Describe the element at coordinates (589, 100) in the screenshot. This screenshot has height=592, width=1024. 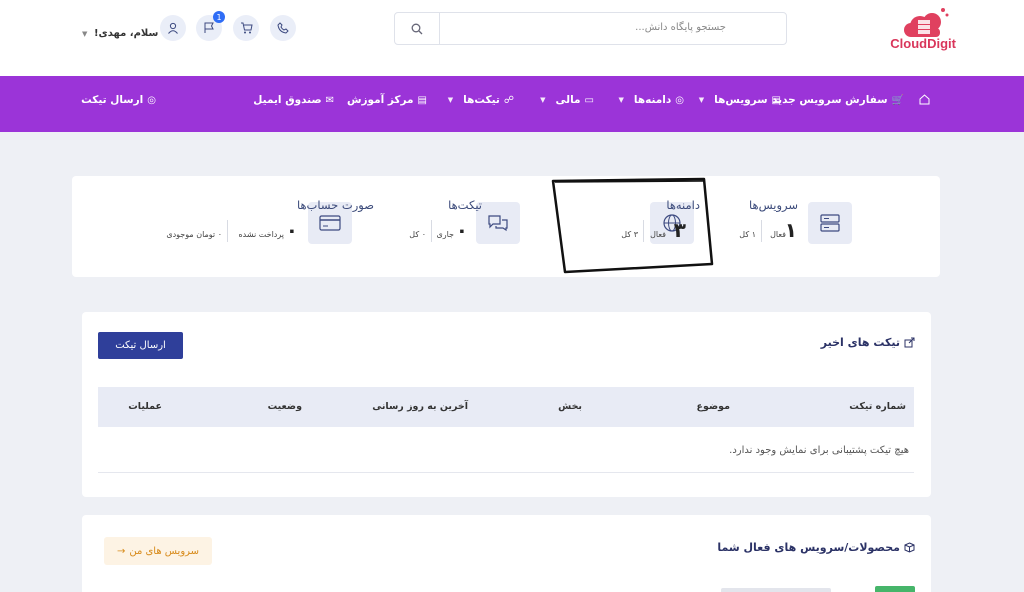
I see `wallet-icon: ▭` at that location.